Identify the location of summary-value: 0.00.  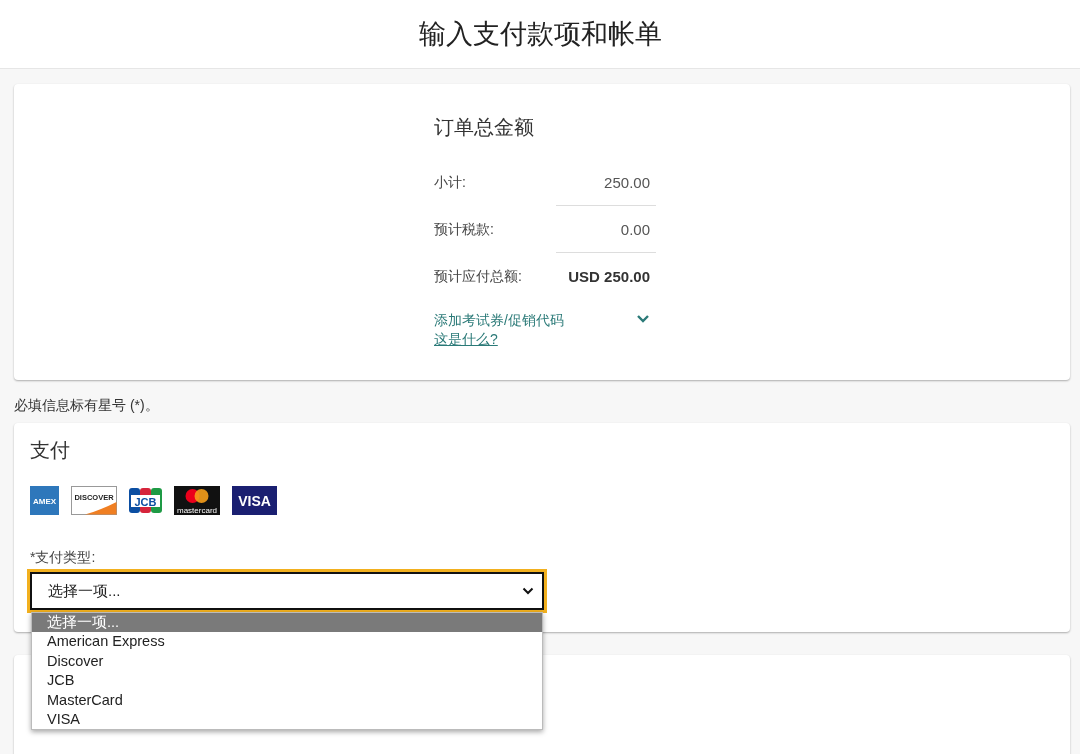
(606, 229).